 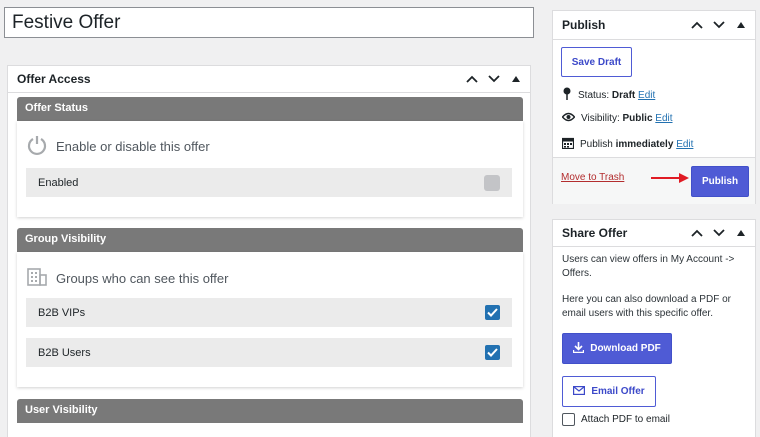 I want to click on visibility-row: Visibility: Public Edit, so click(x=617, y=118).